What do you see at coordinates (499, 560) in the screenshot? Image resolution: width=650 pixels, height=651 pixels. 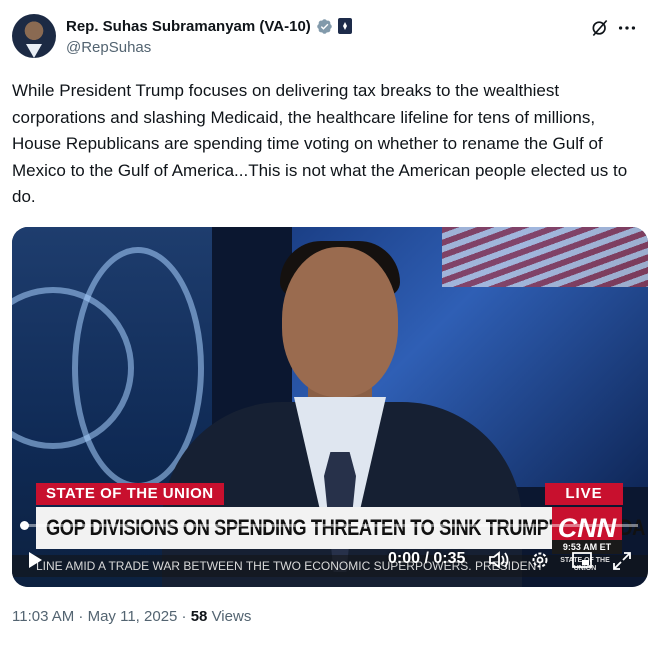 I see `volume-icon` at bounding box center [499, 560].